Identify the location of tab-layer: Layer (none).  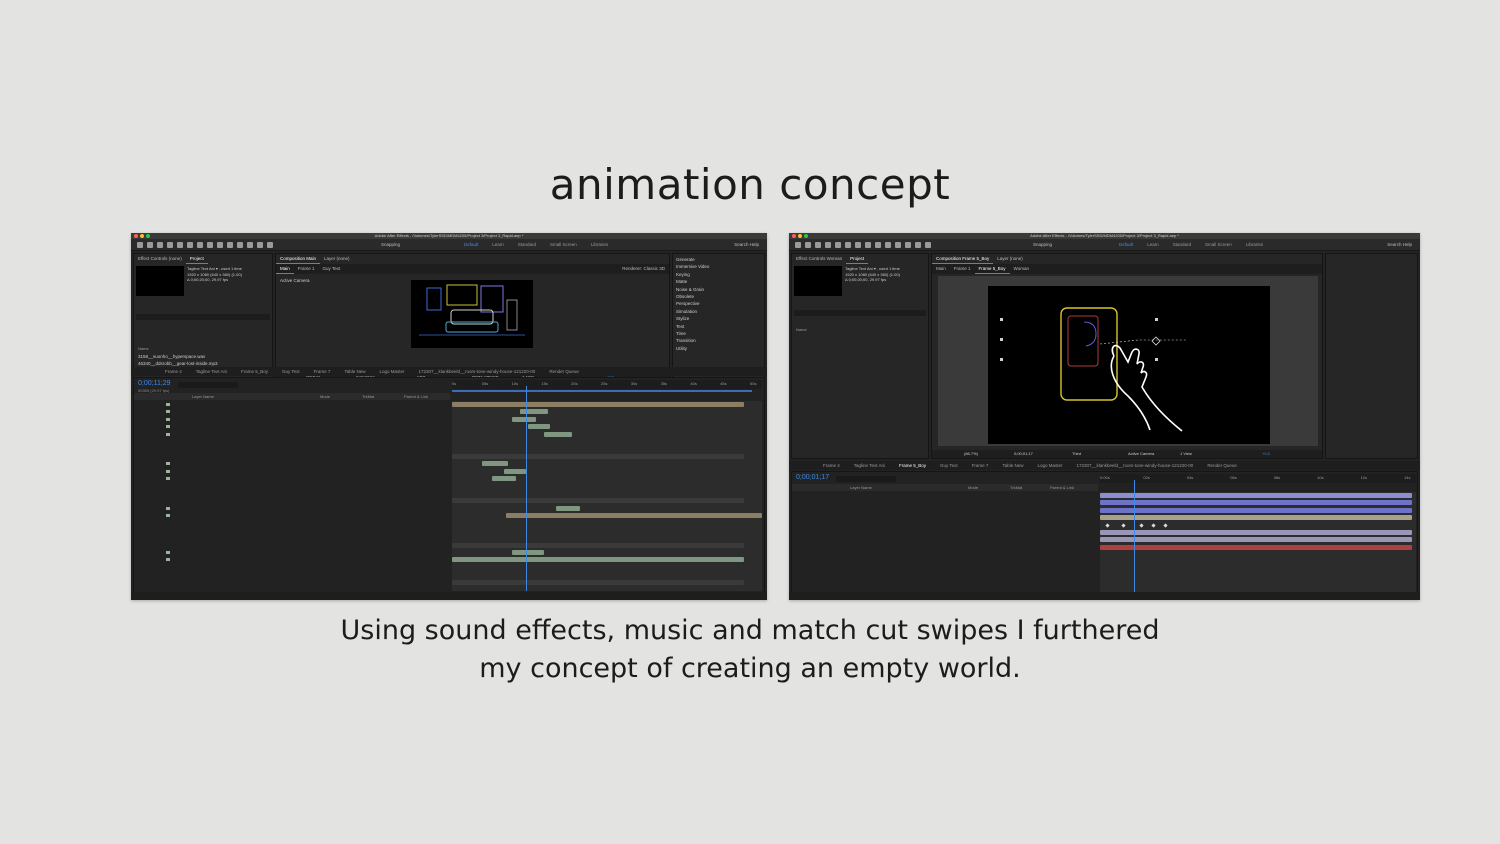
(337, 259).